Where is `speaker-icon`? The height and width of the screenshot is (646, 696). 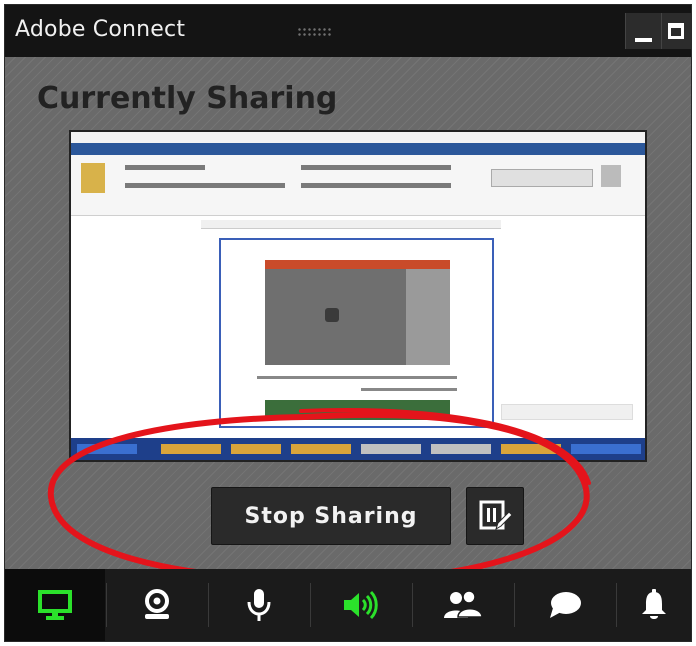
speaker-icon is located at coordinates (361, 605).